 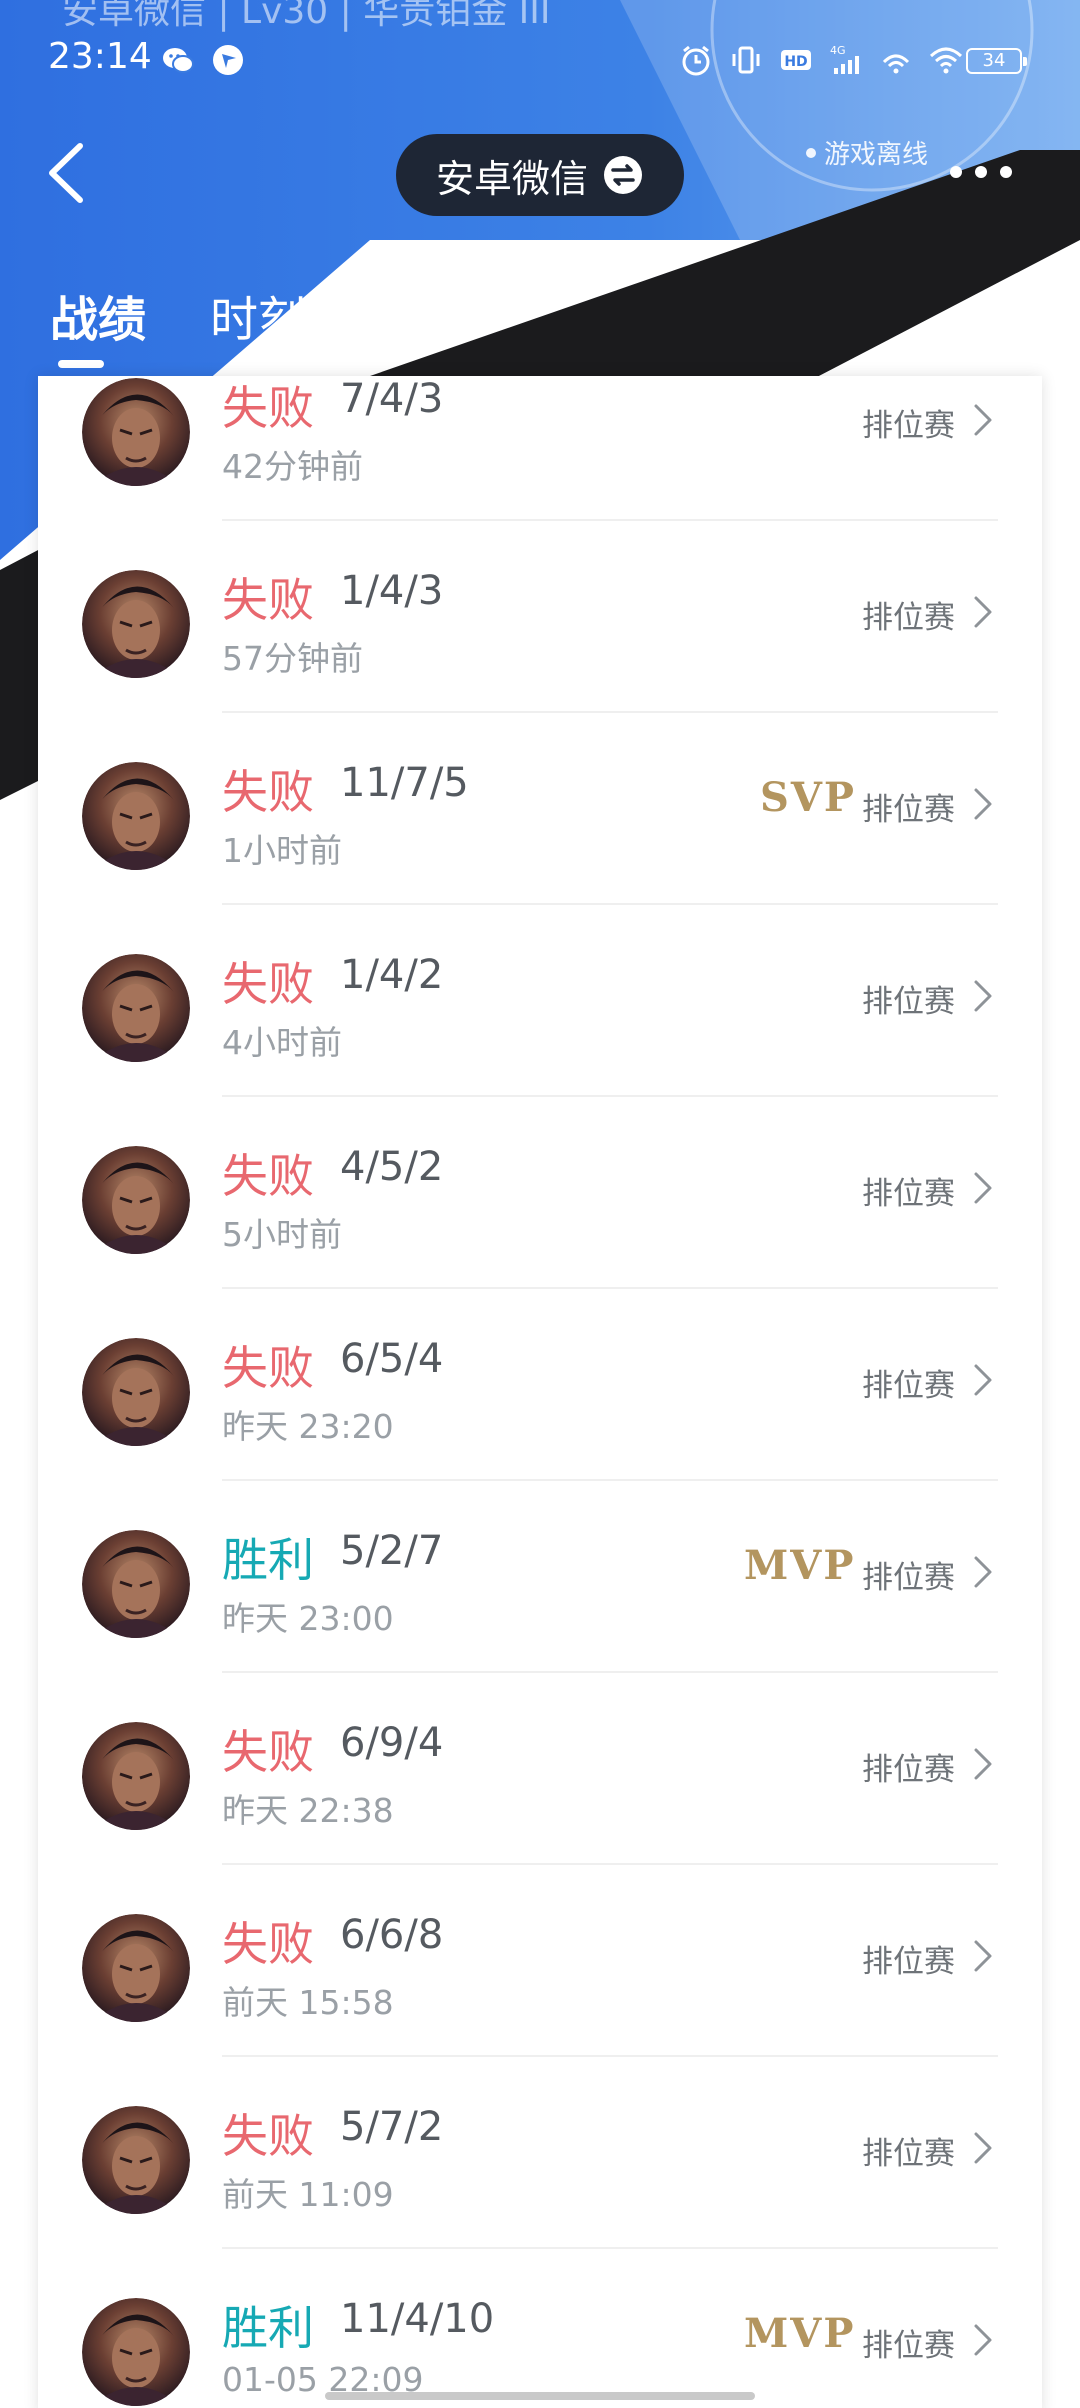 What do you see at coordinates (392, 1167) in the screenshot?
I see `match-kda: 4/5/2` at bounding box center [392, 1167].